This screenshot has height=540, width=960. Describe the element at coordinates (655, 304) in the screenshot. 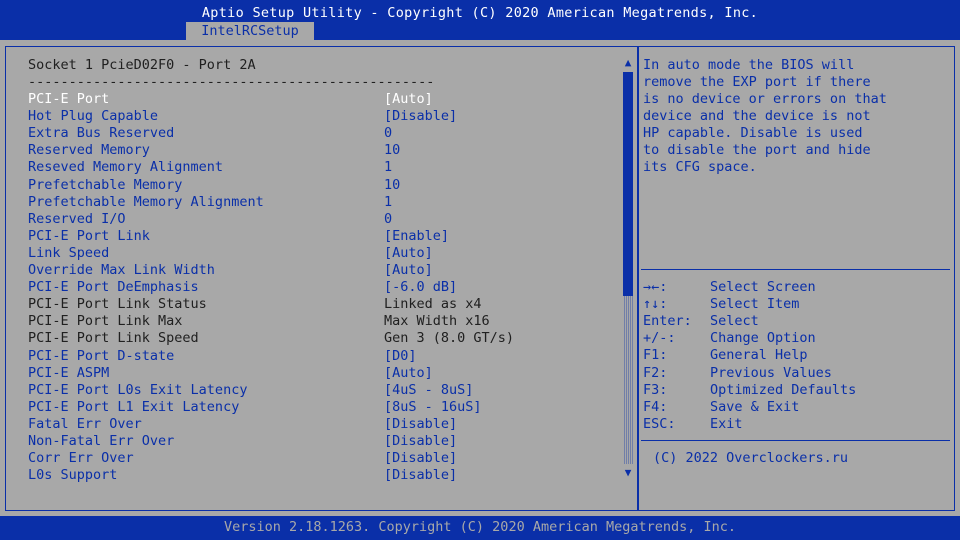

I see `key-name: ↑↓:` at that location.